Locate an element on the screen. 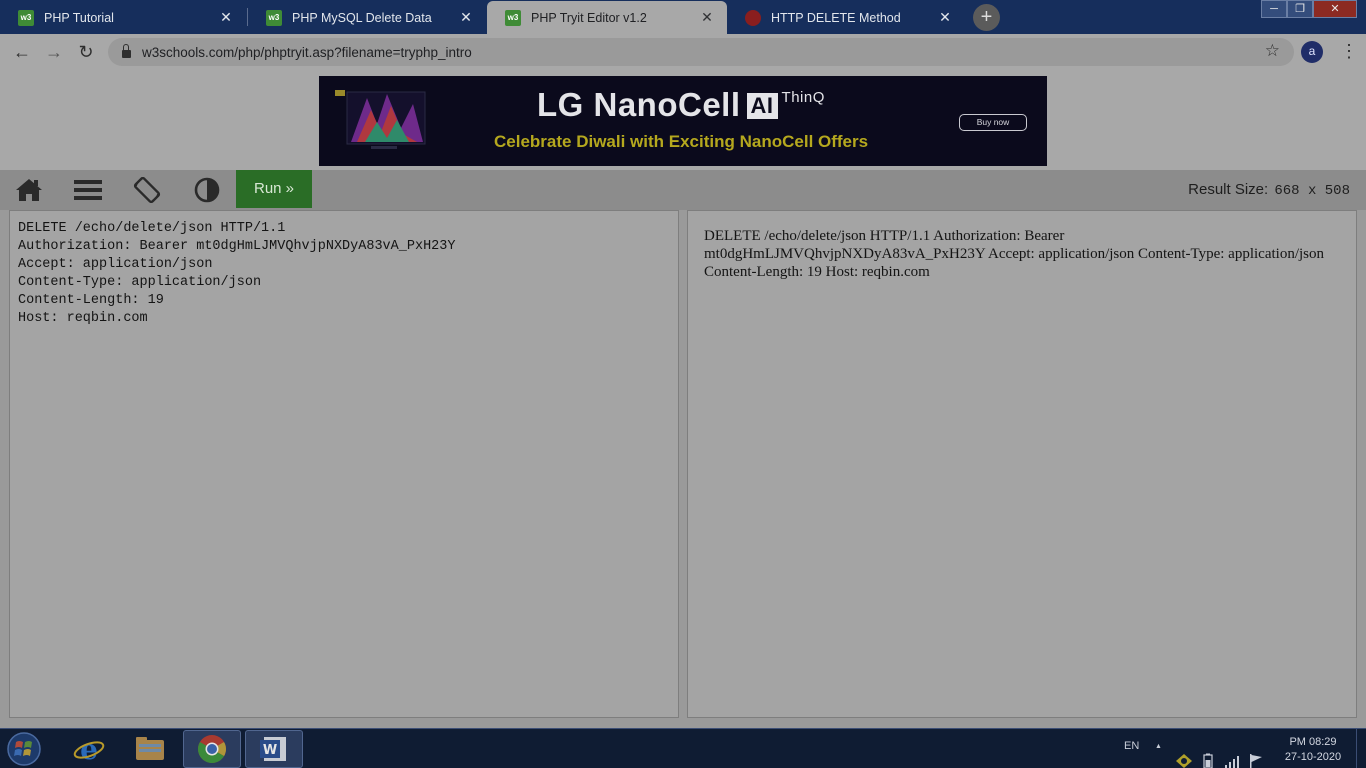 Image resolution: width=1366 pixels, height=768 pixels. run-button: Run » is located at coordinates (274, 189).